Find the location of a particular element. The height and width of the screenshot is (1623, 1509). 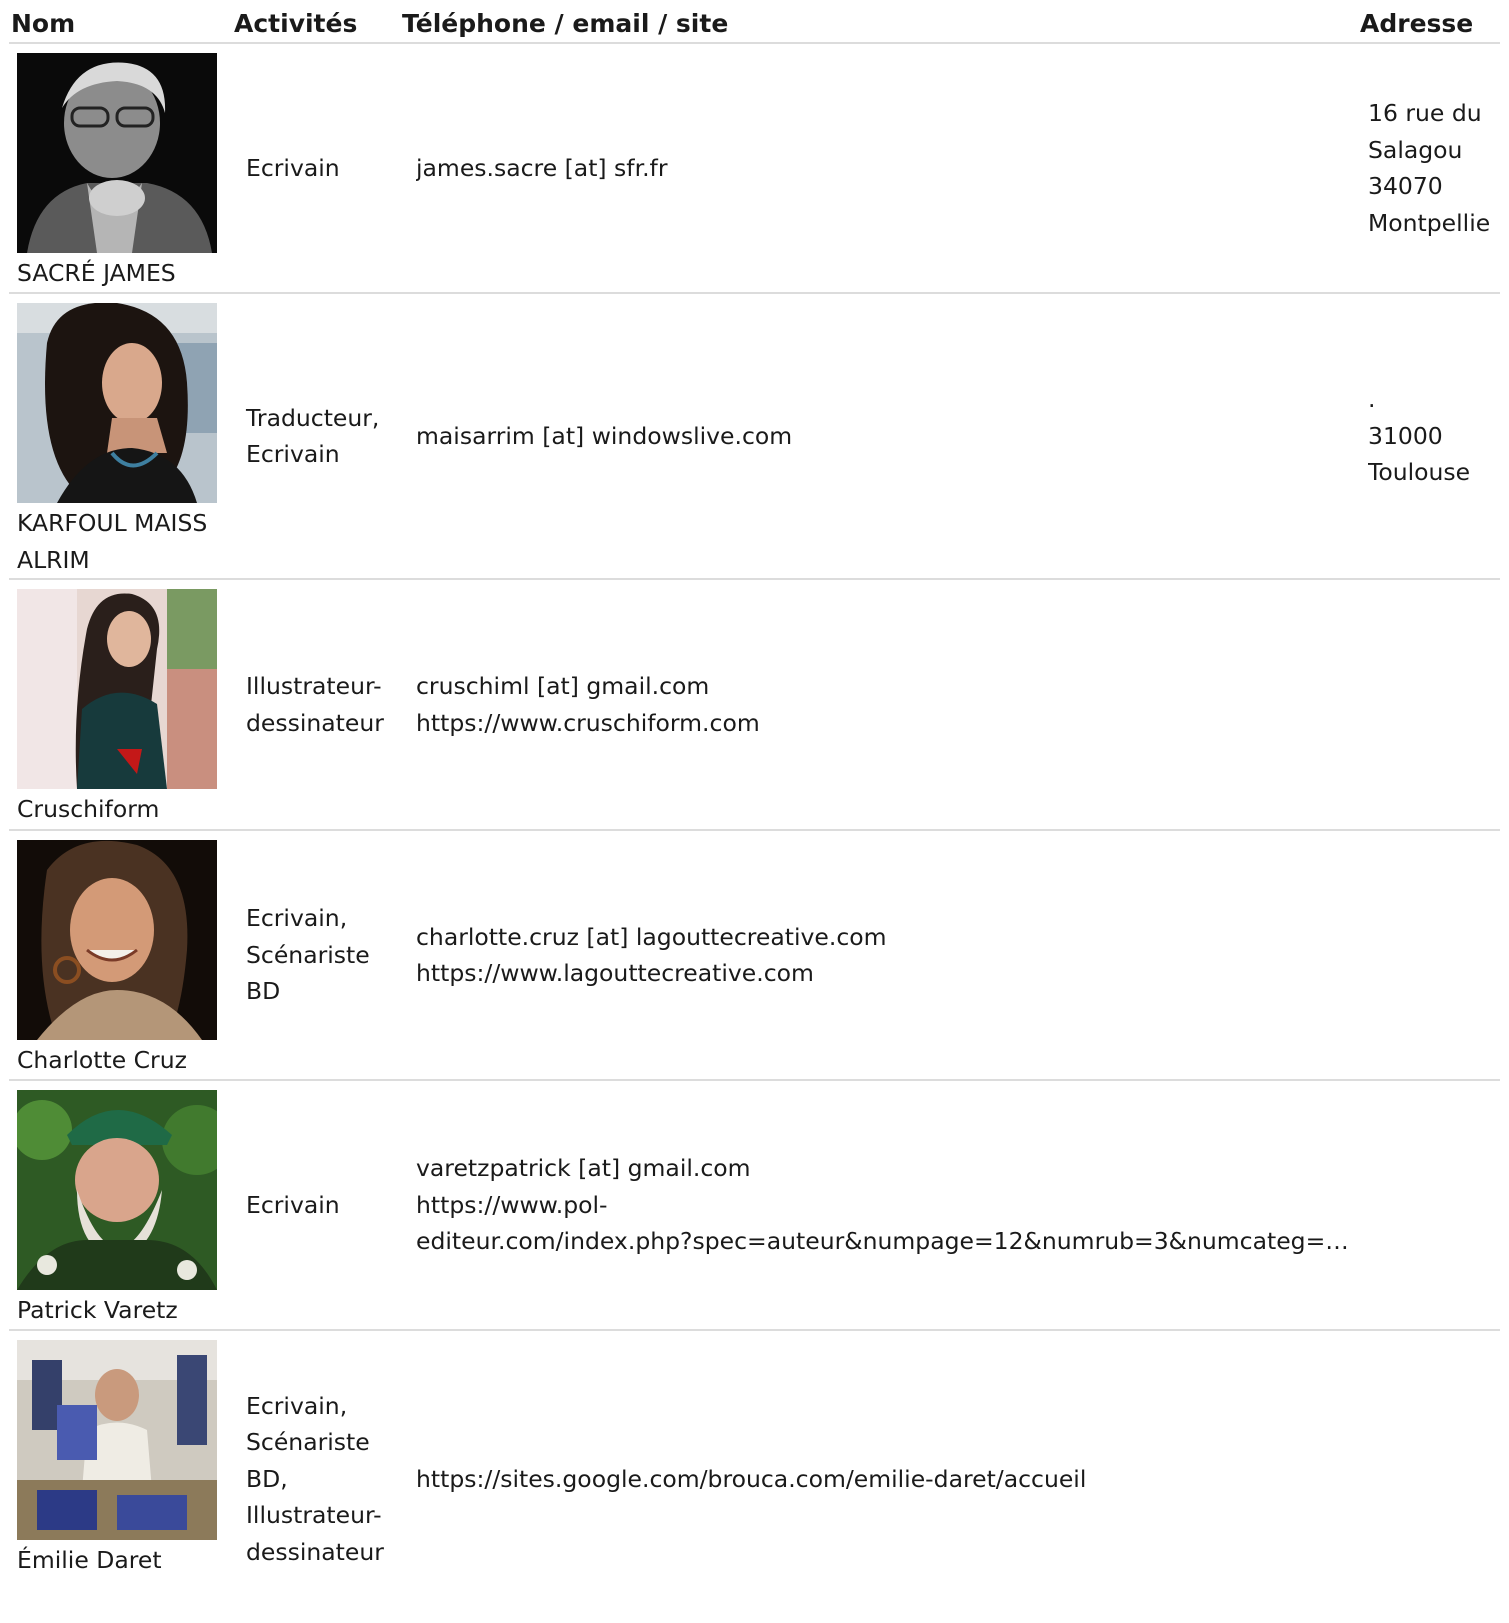

name-cell: Charlotte Cruz is located at coordinates (119, 955).